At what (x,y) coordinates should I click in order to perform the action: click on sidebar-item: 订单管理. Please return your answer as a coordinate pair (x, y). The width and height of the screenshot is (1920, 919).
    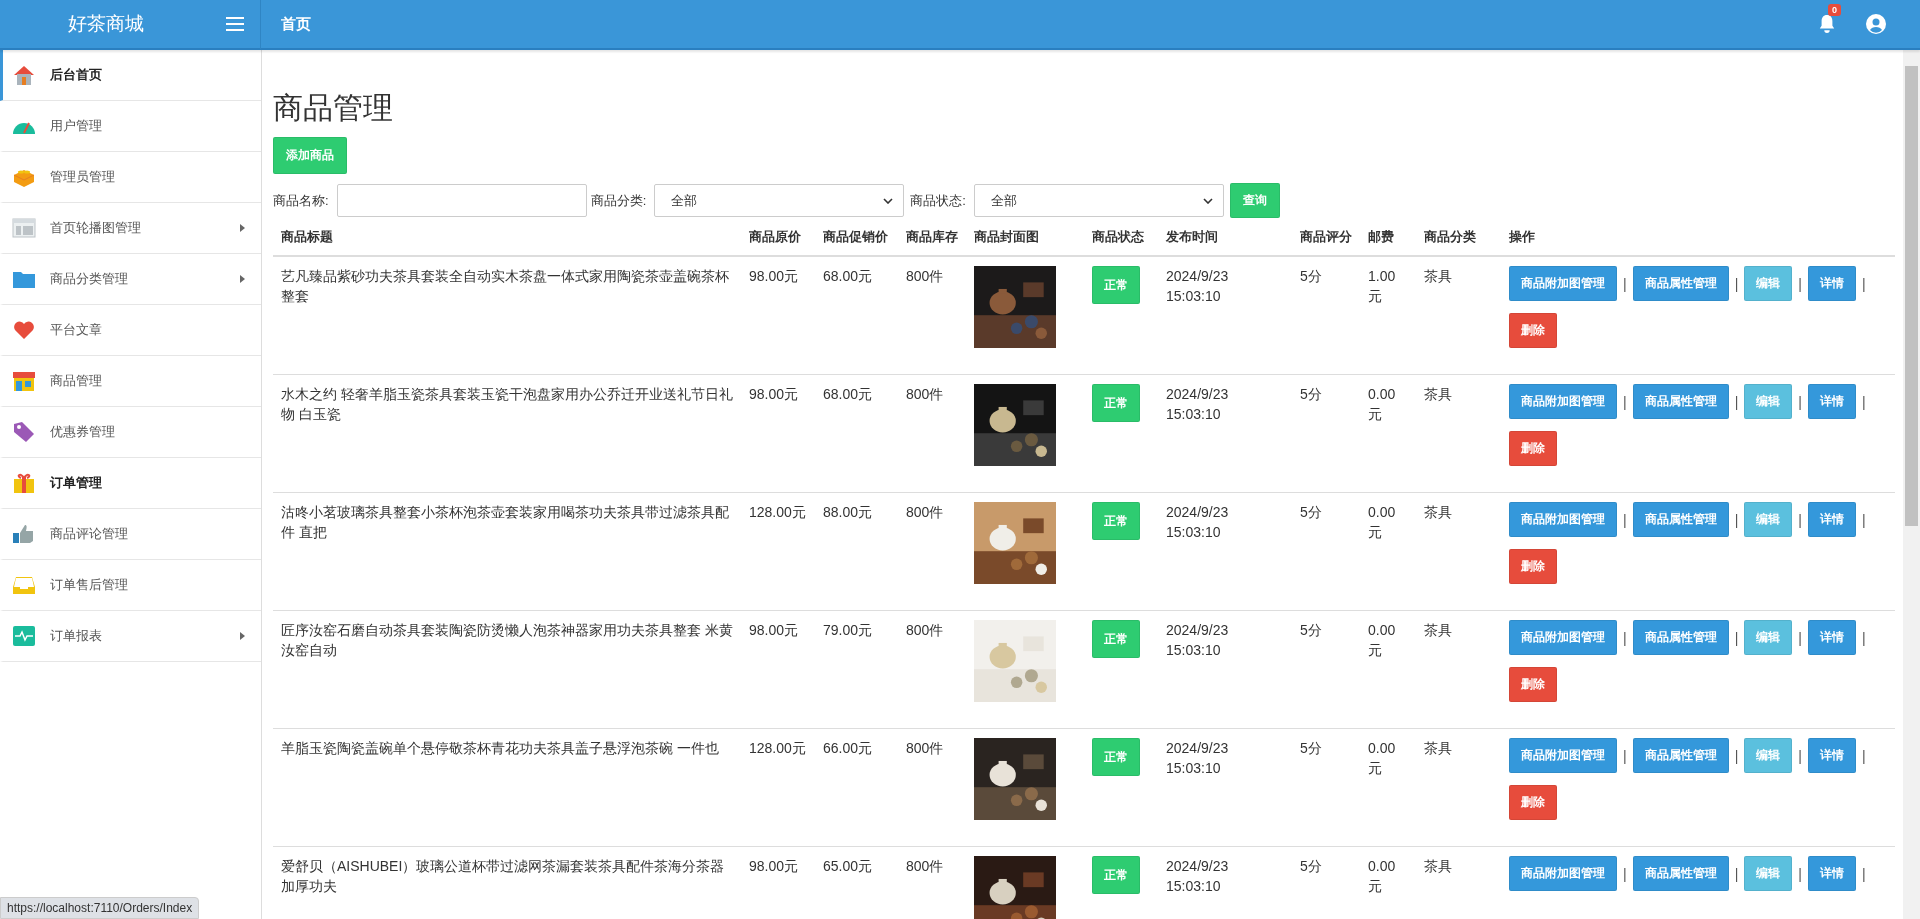
    Looking at the image, I should click on (130, 483).